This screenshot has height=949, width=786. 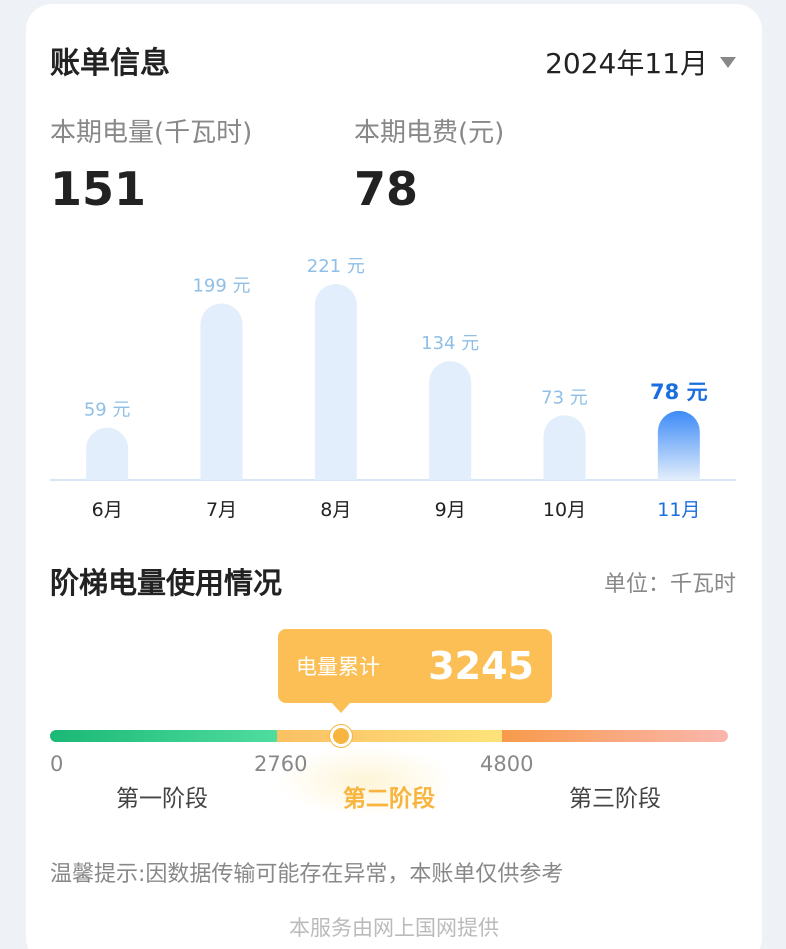 I want to click on tooltip-value: 3245, so click(x=481, y=666).